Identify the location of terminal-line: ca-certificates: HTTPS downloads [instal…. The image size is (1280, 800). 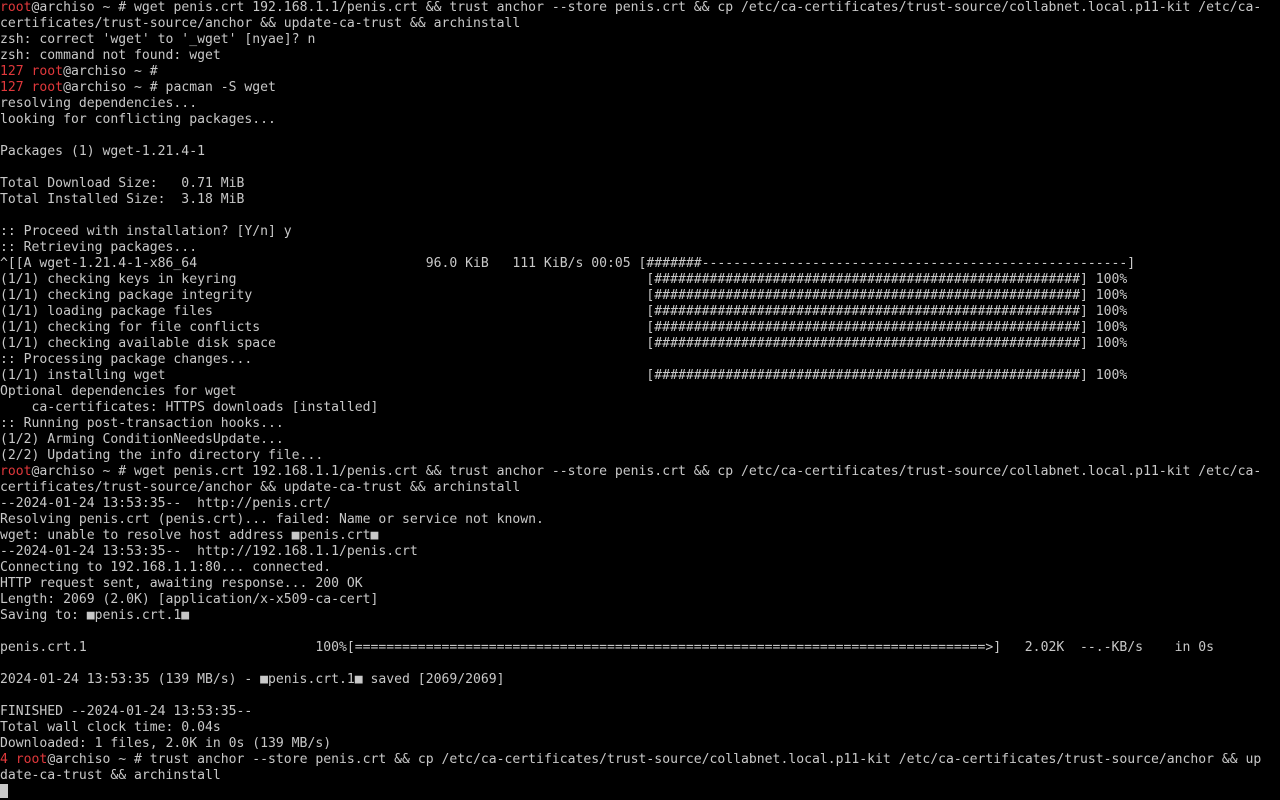
(640, 408).